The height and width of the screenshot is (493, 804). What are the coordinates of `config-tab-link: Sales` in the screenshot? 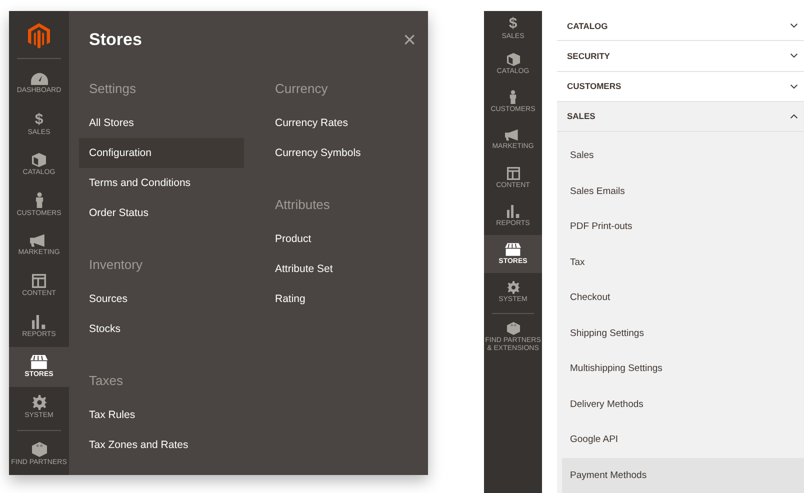 It's located at (683, 156).